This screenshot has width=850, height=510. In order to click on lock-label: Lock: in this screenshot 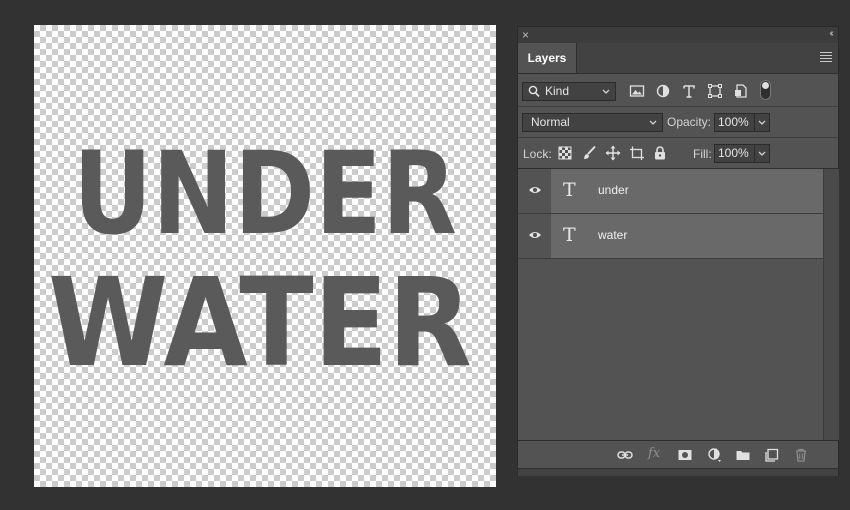, I will do `click(537, 154)`.